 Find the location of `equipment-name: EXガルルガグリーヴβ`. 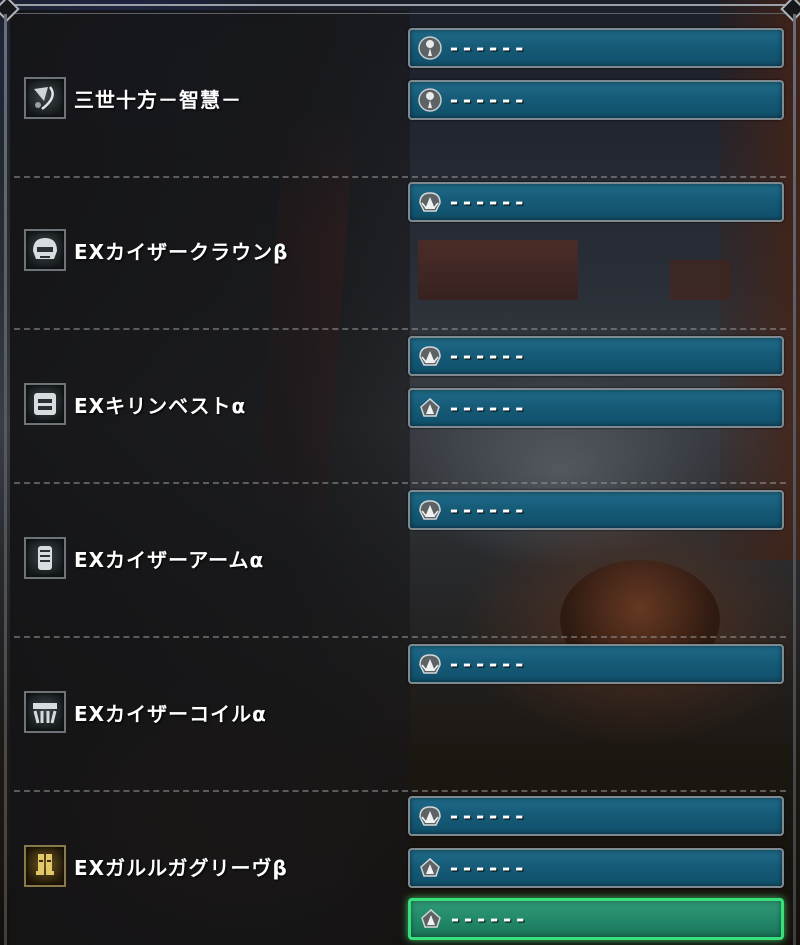

equipment-name: EXガルルガグリーヴβ is located at coordinates (181, 867).